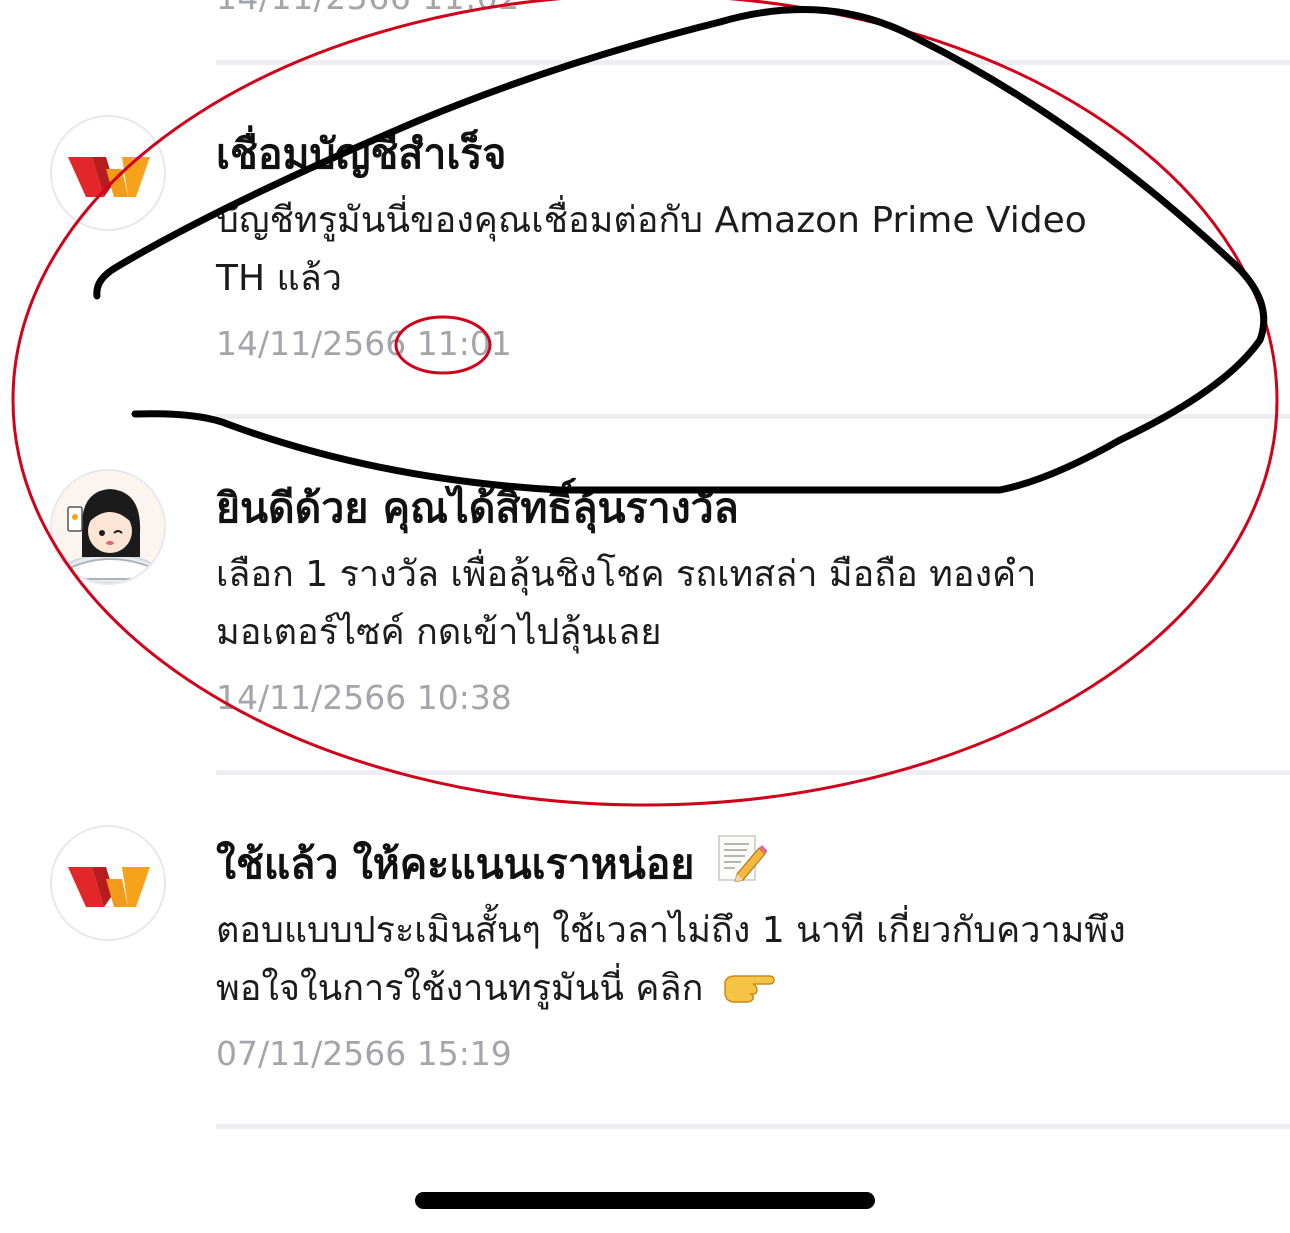 This screenshot has height=1233, width=1290. What do you see at coordinates (279, 278) in the screenshot?
I see `body-line: TH แล้ว` at bounding box center [279, 278].